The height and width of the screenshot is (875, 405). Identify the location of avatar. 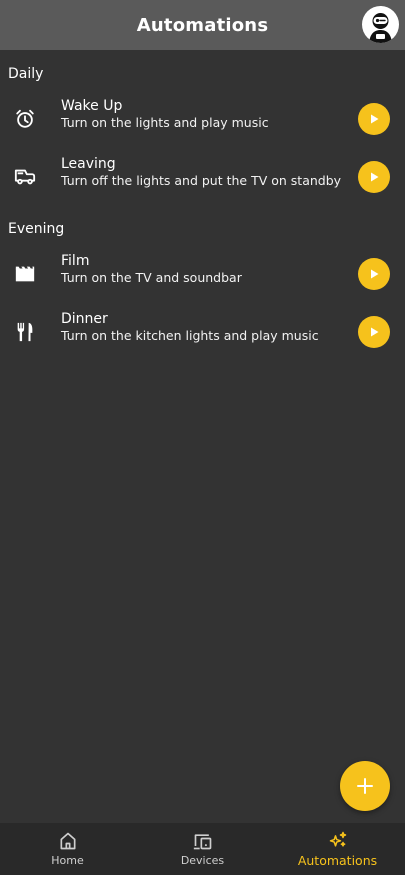
(380, 24).